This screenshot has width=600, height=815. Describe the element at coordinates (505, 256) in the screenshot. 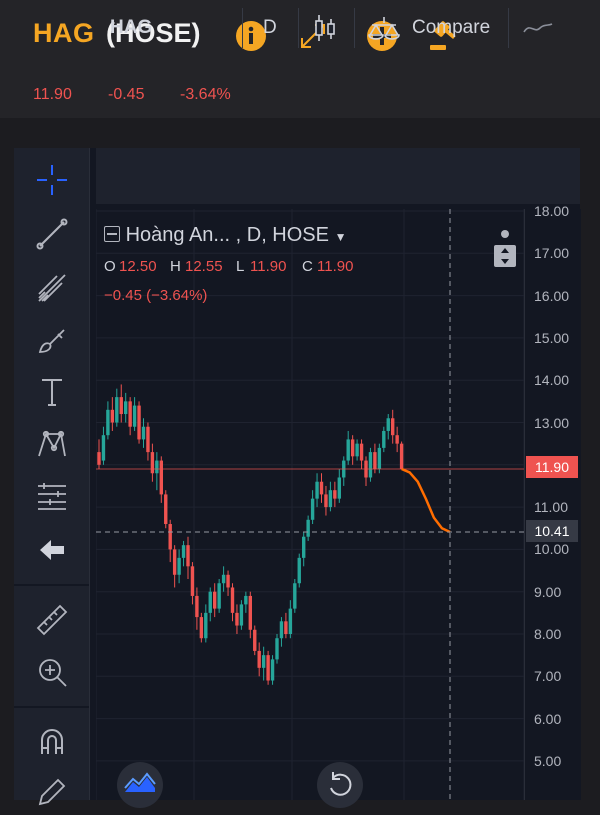

I see `scale-handle-icon` at that location.